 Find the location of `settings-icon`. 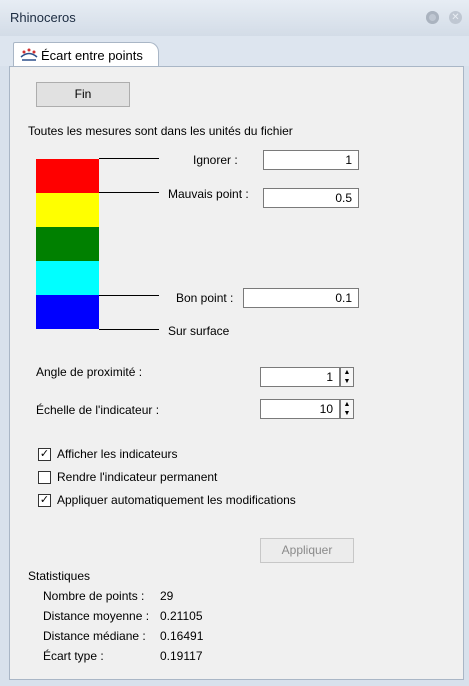

settings-icon is located at coordinates (432, 17).